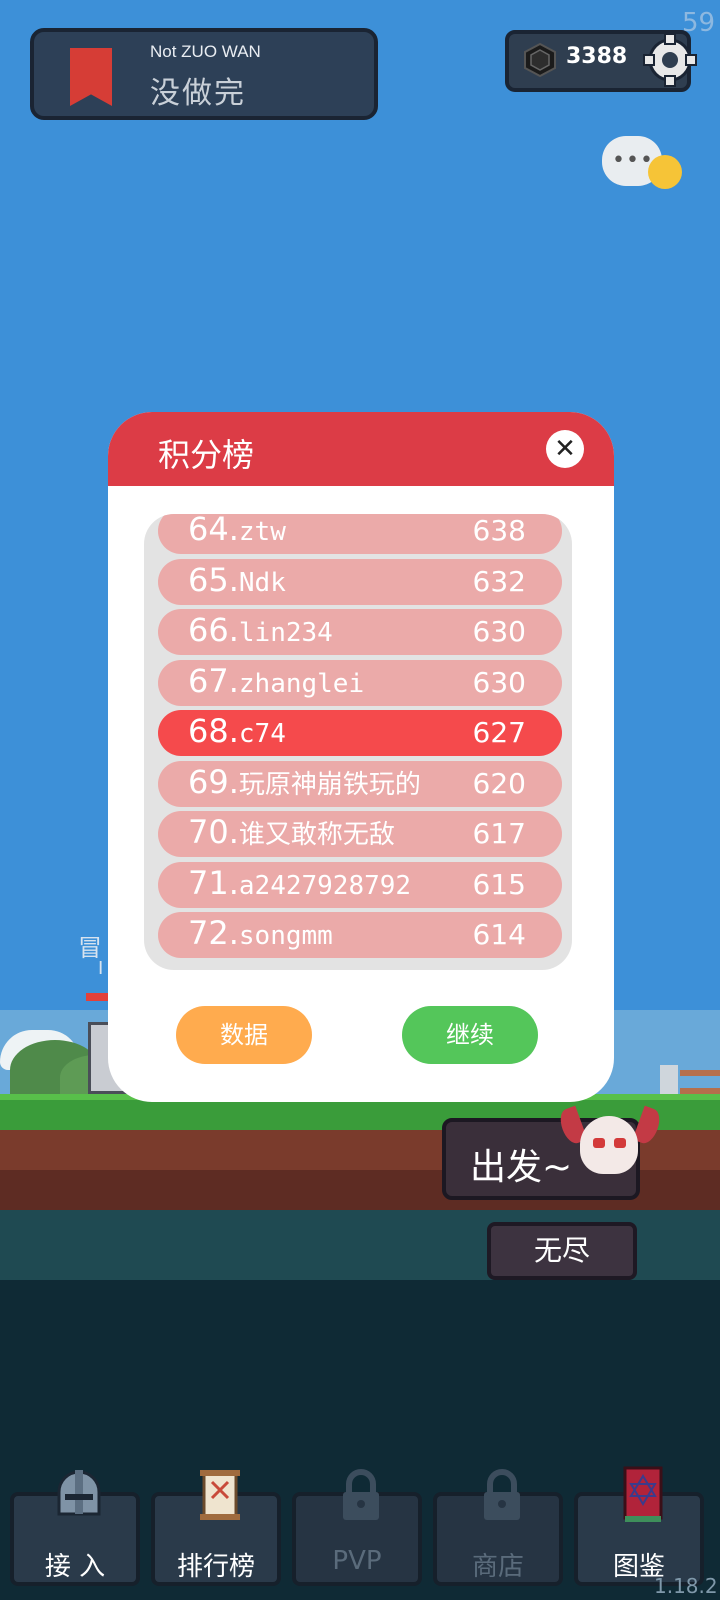  Describe the element at coordinates (499, 581) in the screenshot. I see `row-score: 632` at that location.